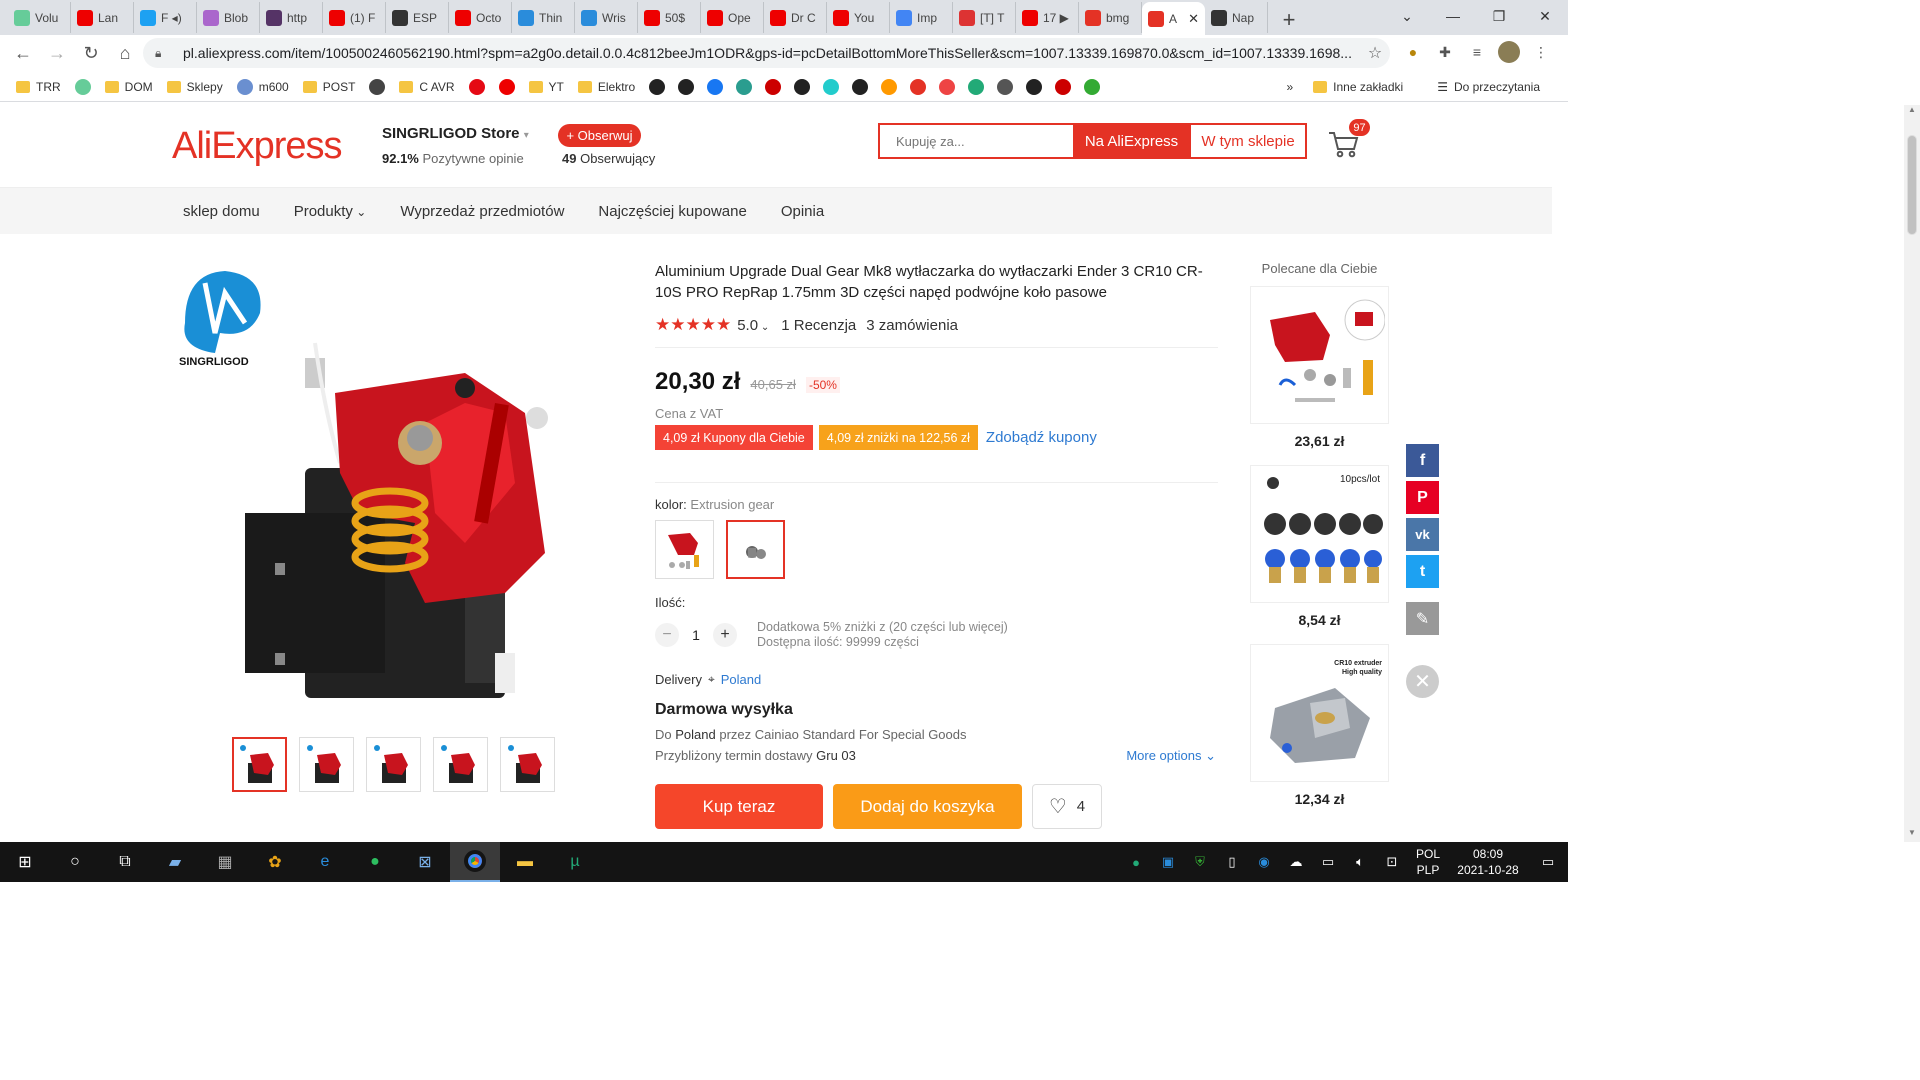 The image size is (1920, 1080). What do you see at coordinates (23, 53) in the screenshot?
I see `back-button: ←` at bounding box center [23, 53].